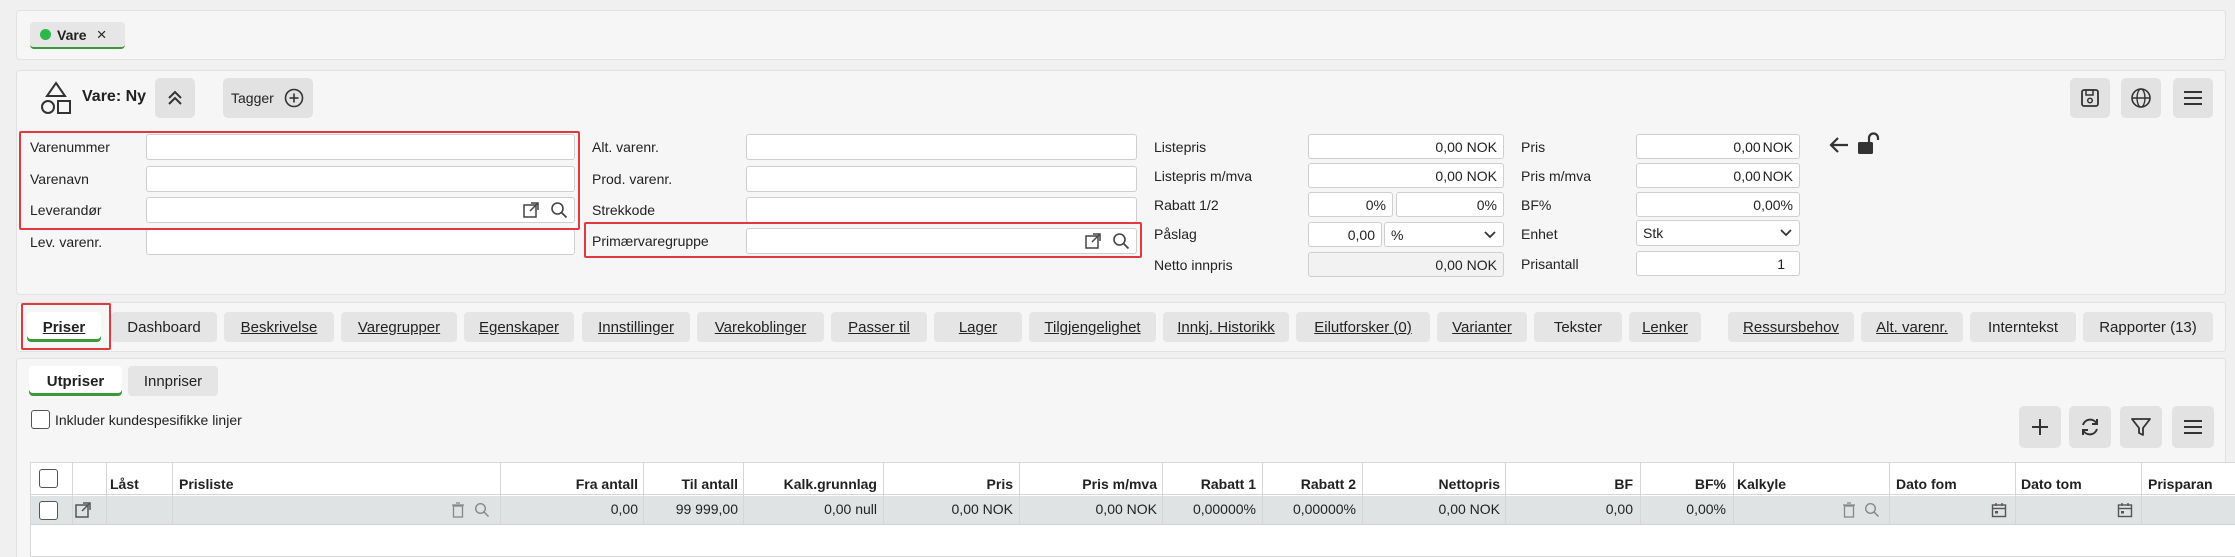 The height and width of the screenshot is (557, 2235). I want to click on col-header-bf: BF, so click(1569, 486).